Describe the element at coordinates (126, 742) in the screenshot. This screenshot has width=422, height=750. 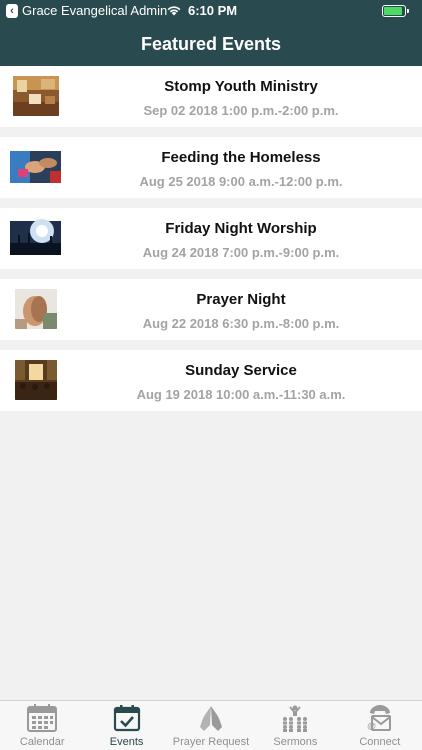
I see `tab-label: Events` at that location.